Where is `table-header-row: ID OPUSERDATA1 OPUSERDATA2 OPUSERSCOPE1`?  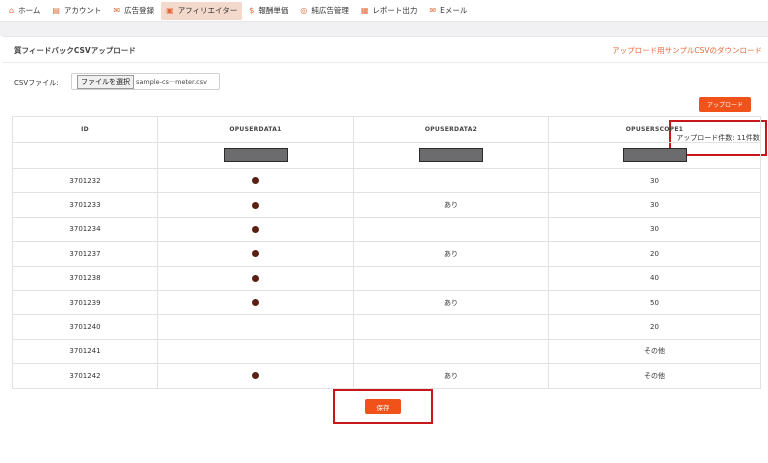
table-header-row: ID OPUSERDATA1 OPUSERDATA2 OPUSERSCOPE1 is located at coordinates (386, 129).